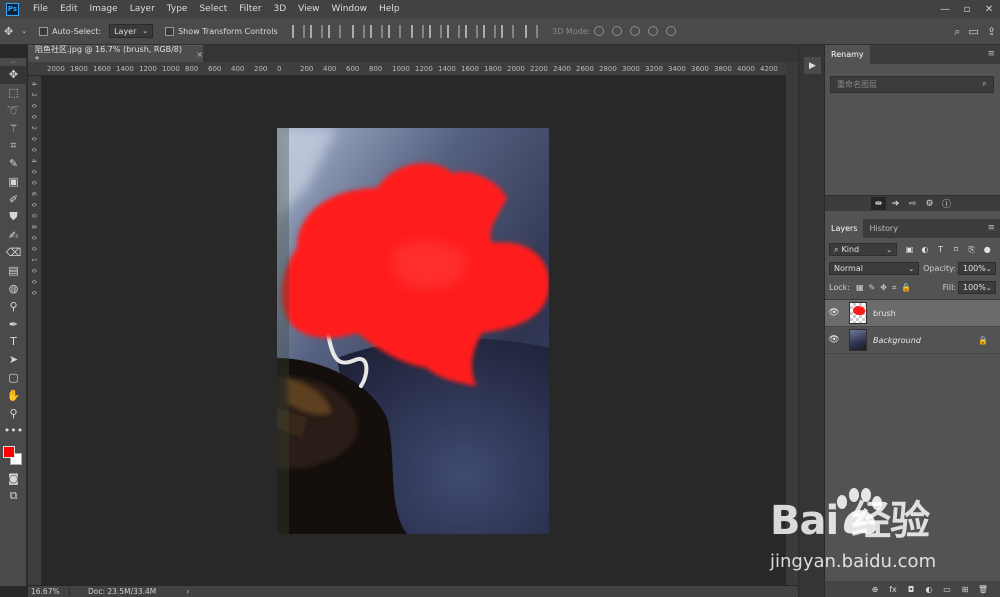 The image size is (1000, 597). I want to click on distribute-top-icon, so click(418, 31).